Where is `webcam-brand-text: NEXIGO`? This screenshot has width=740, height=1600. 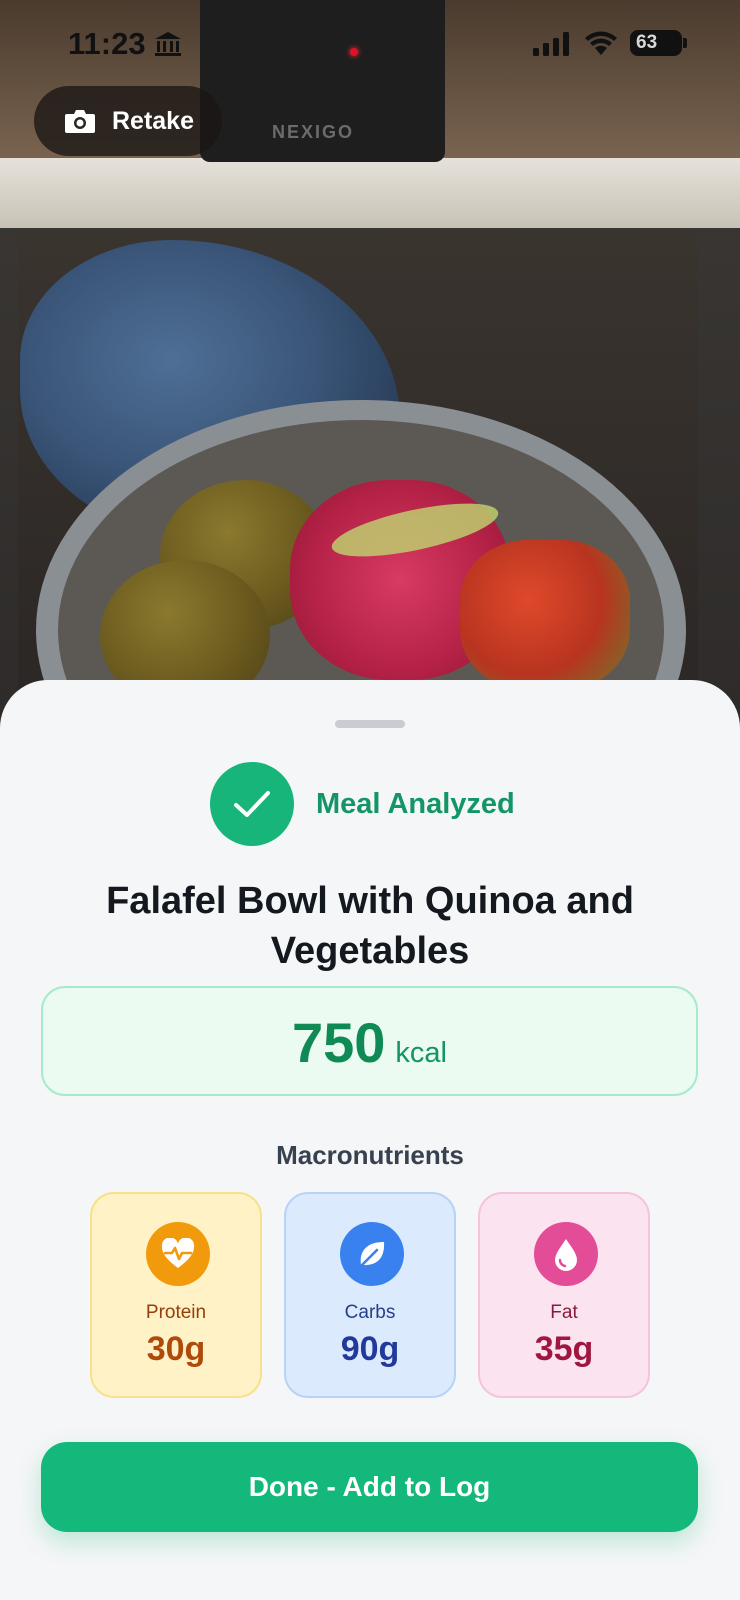
webcam-brand-text: NEXIGO is located at coordinates (313, 132).